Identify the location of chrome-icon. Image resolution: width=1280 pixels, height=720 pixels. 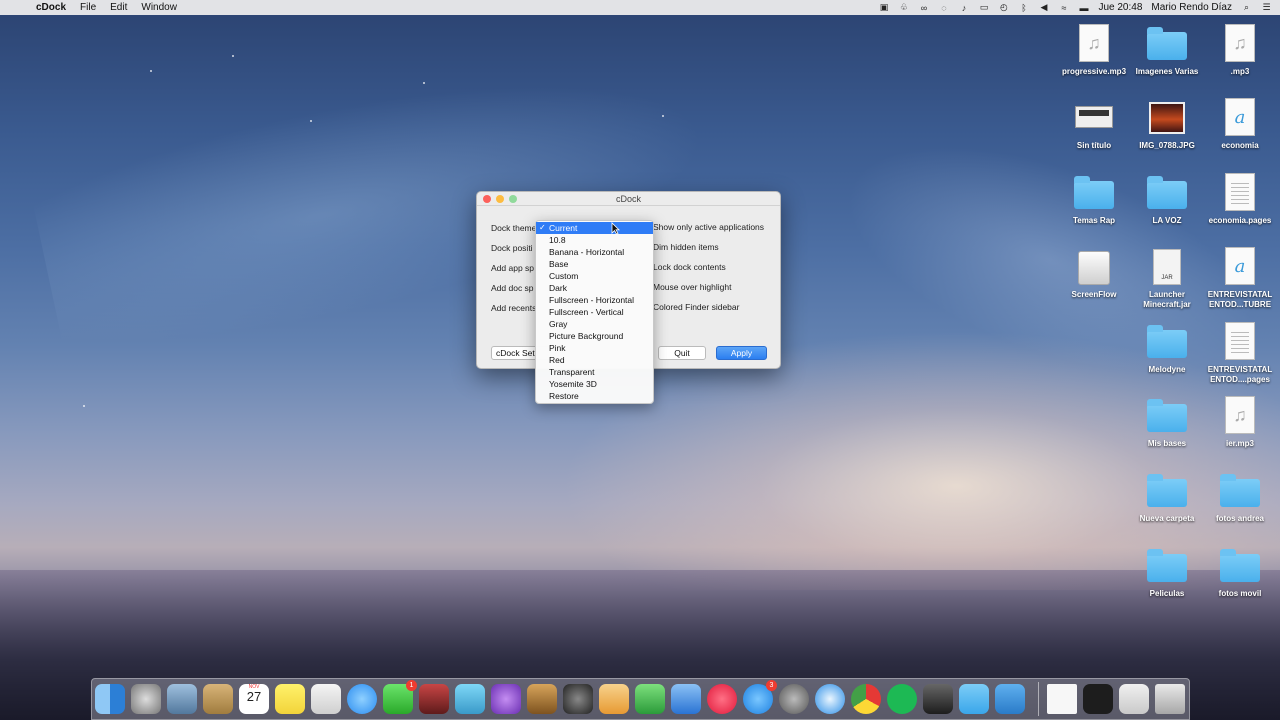
(866, 699).